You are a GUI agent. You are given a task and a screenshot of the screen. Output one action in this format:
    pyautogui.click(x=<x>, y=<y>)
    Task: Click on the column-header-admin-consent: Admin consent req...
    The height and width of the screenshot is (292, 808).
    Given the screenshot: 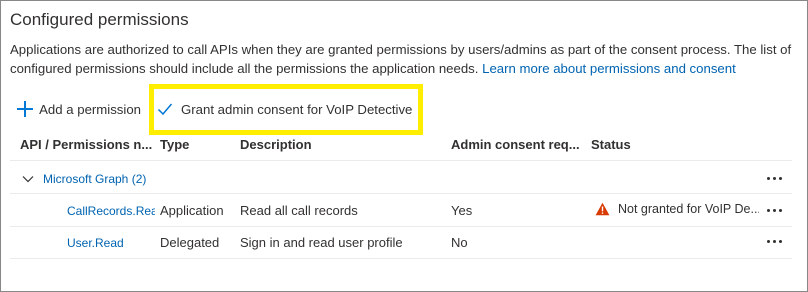 What is the action you would take?
    pyautogui.click(x=515, y=144)
    